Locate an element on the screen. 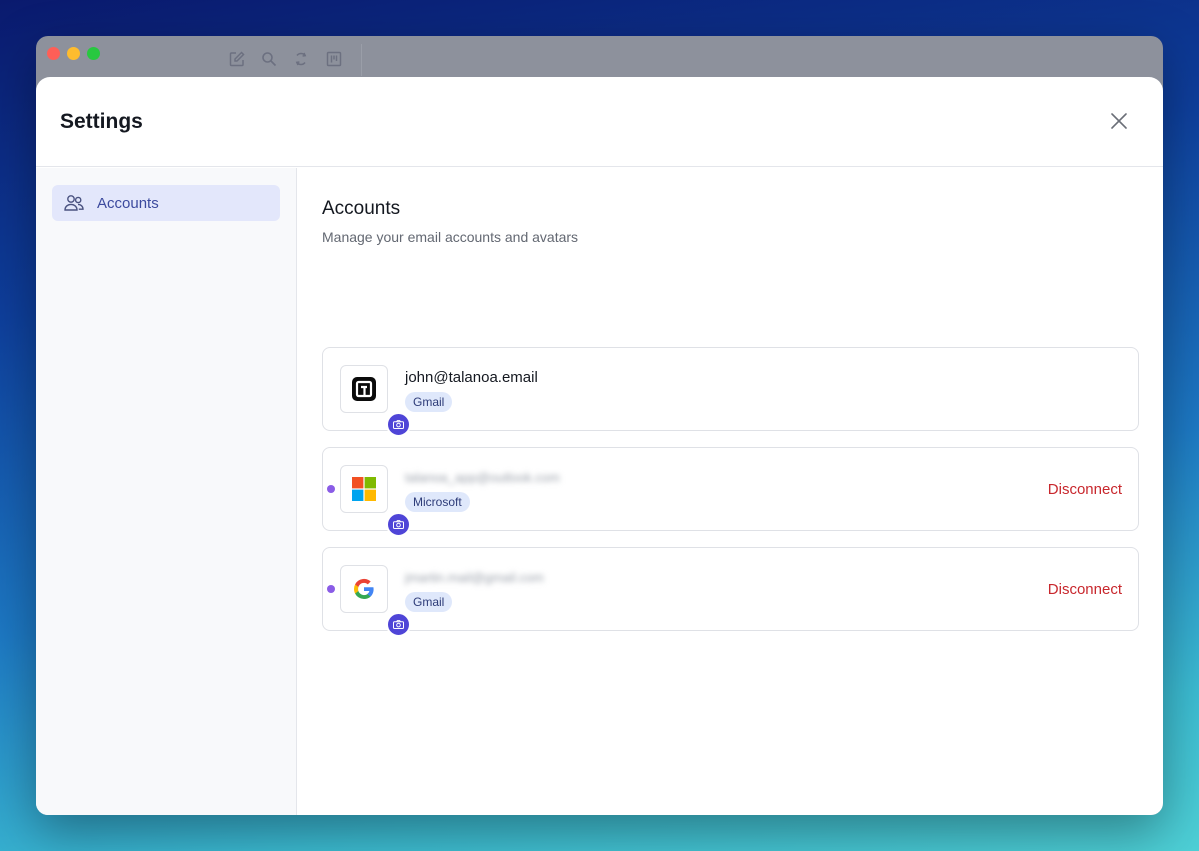 The height and width of the screenshot is (851, 1199). users-icon is located at coordinates (74, 203).